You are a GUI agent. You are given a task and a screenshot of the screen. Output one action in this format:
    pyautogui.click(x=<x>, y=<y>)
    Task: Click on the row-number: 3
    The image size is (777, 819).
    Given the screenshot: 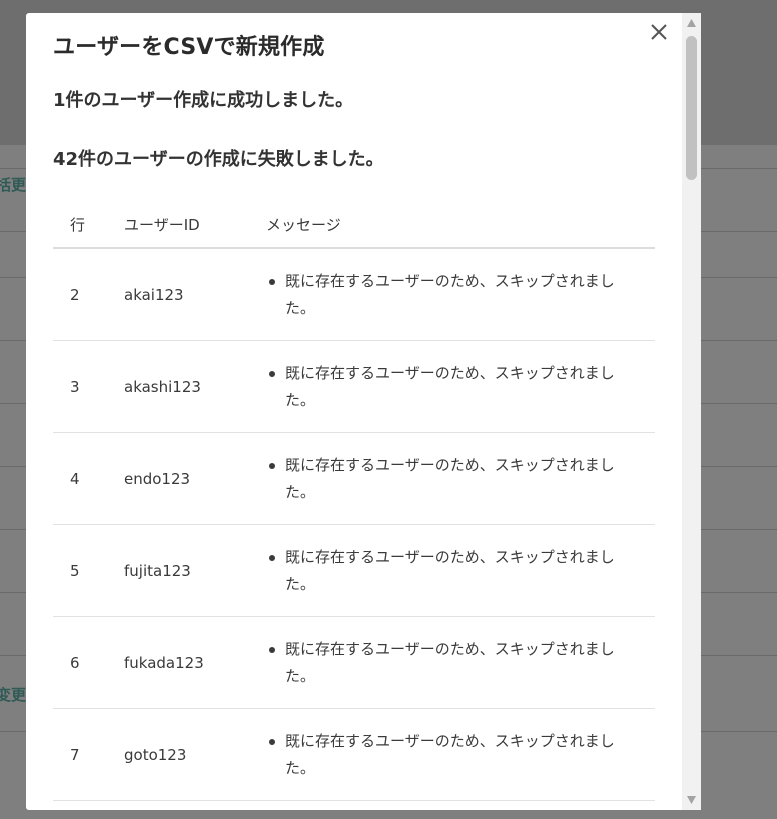 What is the action you would take?
    pyautogui.click(x=75, y=386)
    